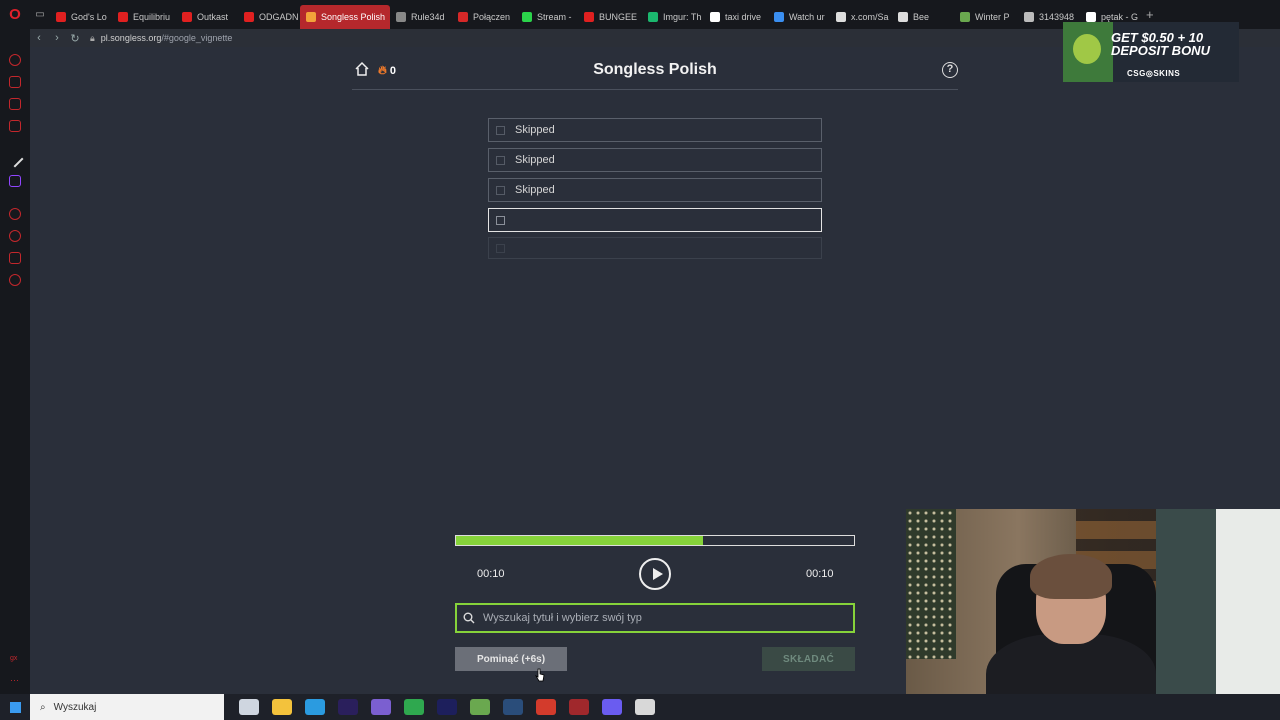  Describe the element at coordinates (682, 17) in the screenshot. I see `tab-label: Imgur: Th` at that location.